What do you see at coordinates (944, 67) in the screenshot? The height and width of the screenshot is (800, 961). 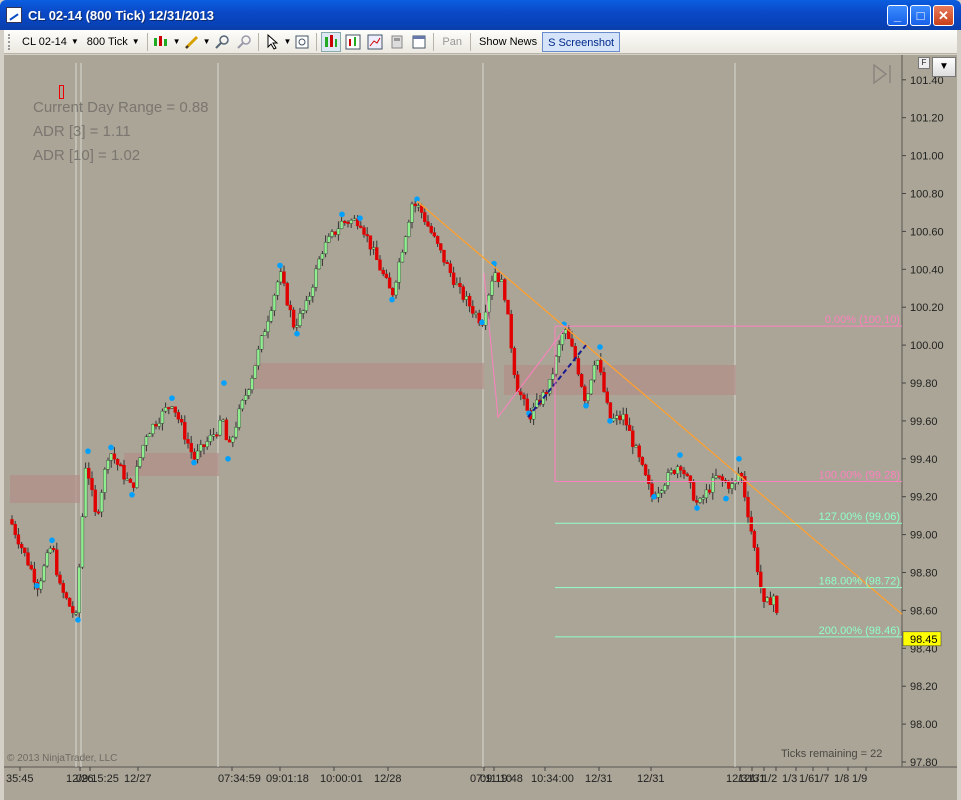 I see `chart-menu-dropdown: ▼` at bounding box center [944, 67].